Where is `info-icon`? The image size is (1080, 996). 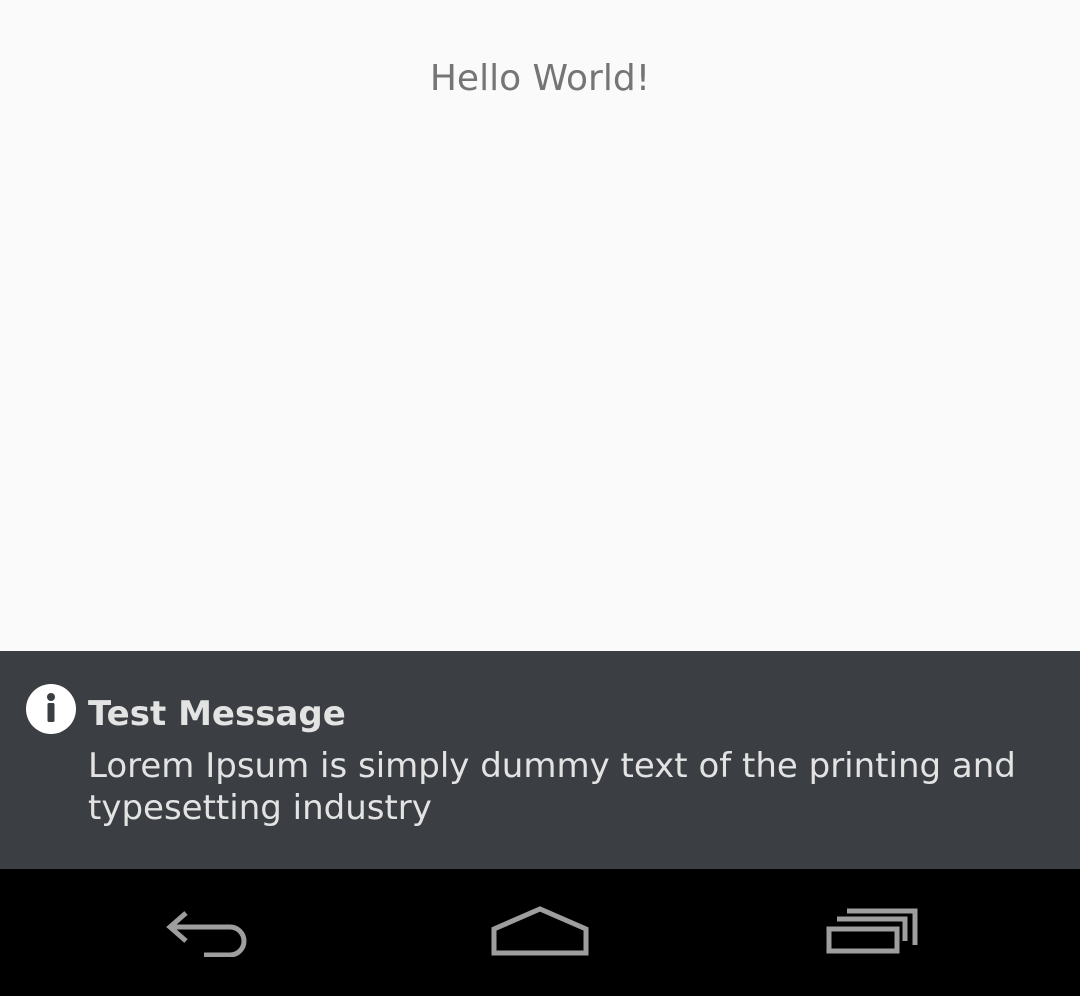 info-icon is located at coordinates (51, 709).